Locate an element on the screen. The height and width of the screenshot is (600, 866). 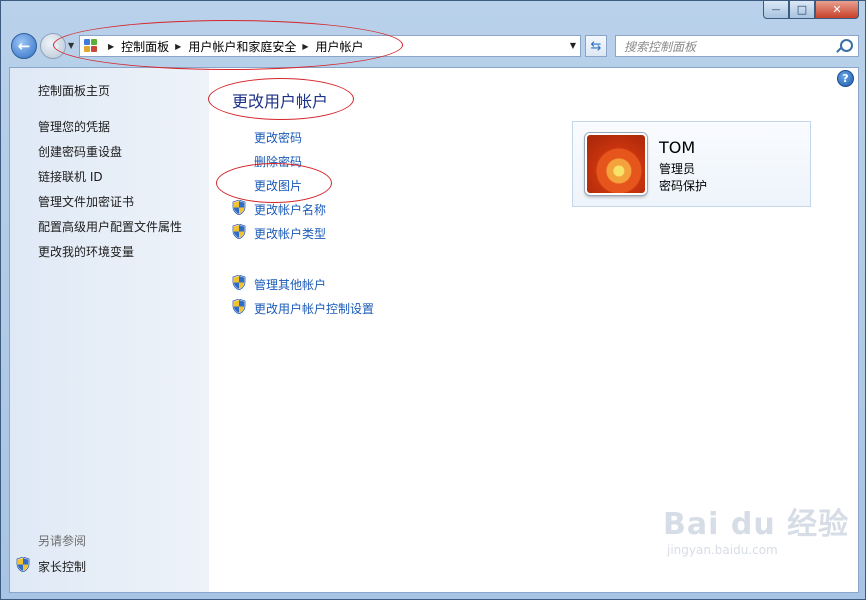
watermark-url: jingyan.baidu.com is located at coordinates (722, 550).